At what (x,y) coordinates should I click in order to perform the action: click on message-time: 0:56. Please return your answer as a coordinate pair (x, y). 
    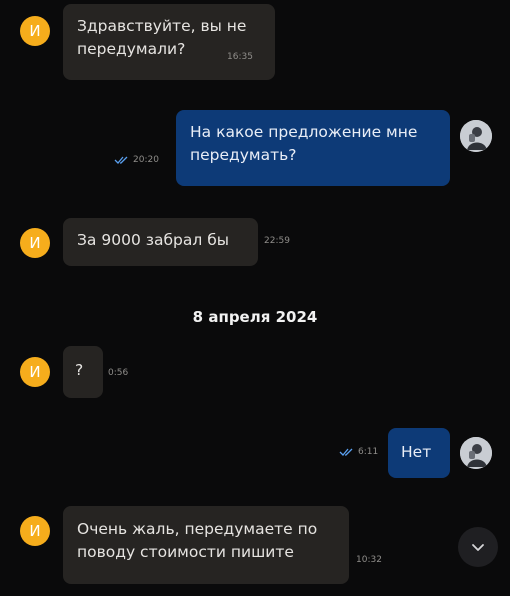
    Looking at the image, I should click on (118, 373).